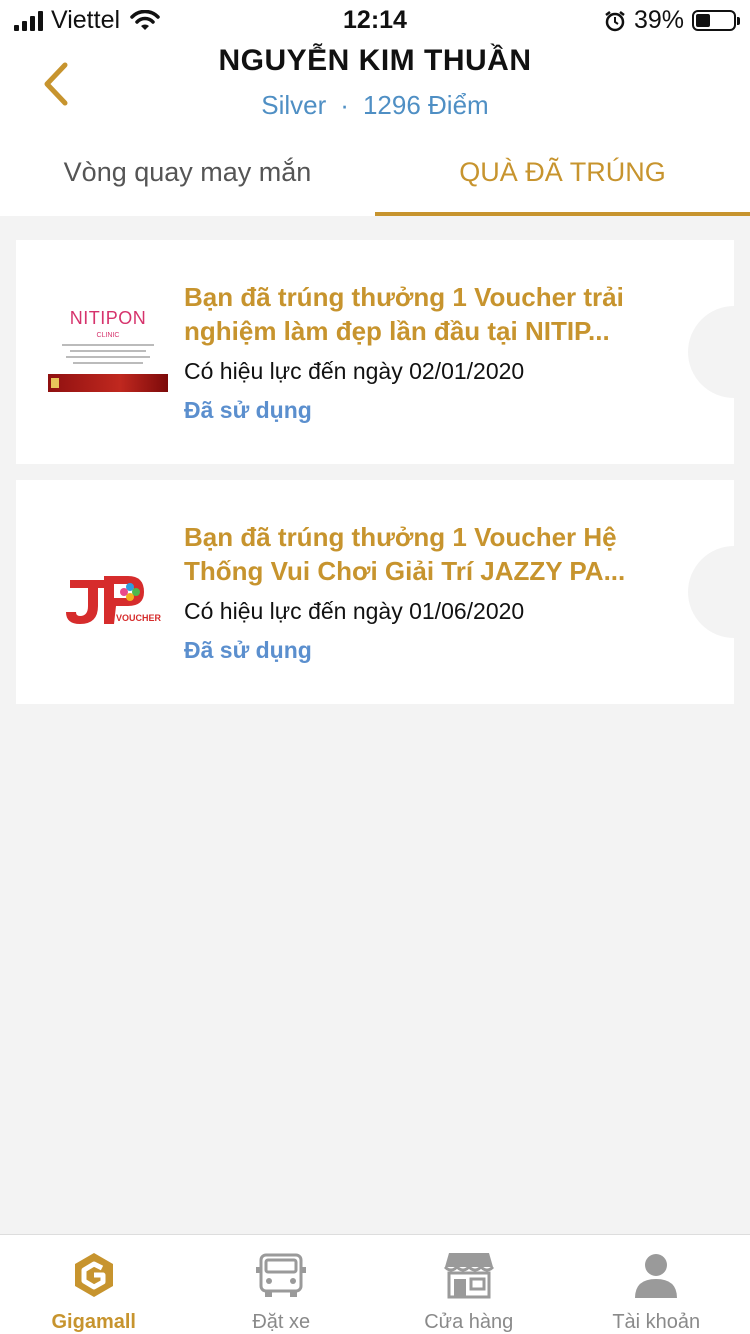 The width and height of the screenshot is (750, 1334). I want to click on voucher-validity: Có hiệu lực đến ngày 01/06/2020, so click(354, 611).